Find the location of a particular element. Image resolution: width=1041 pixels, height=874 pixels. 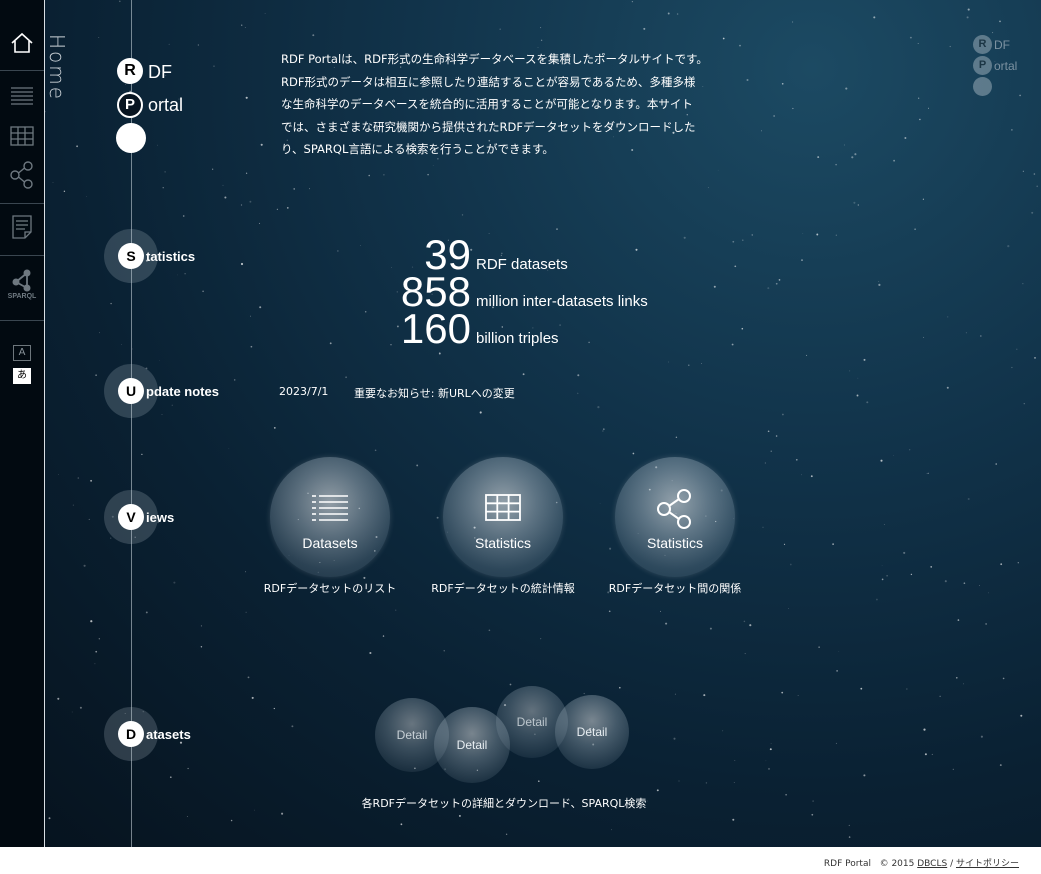

sparql-icon is located at coordinates (21, 280).